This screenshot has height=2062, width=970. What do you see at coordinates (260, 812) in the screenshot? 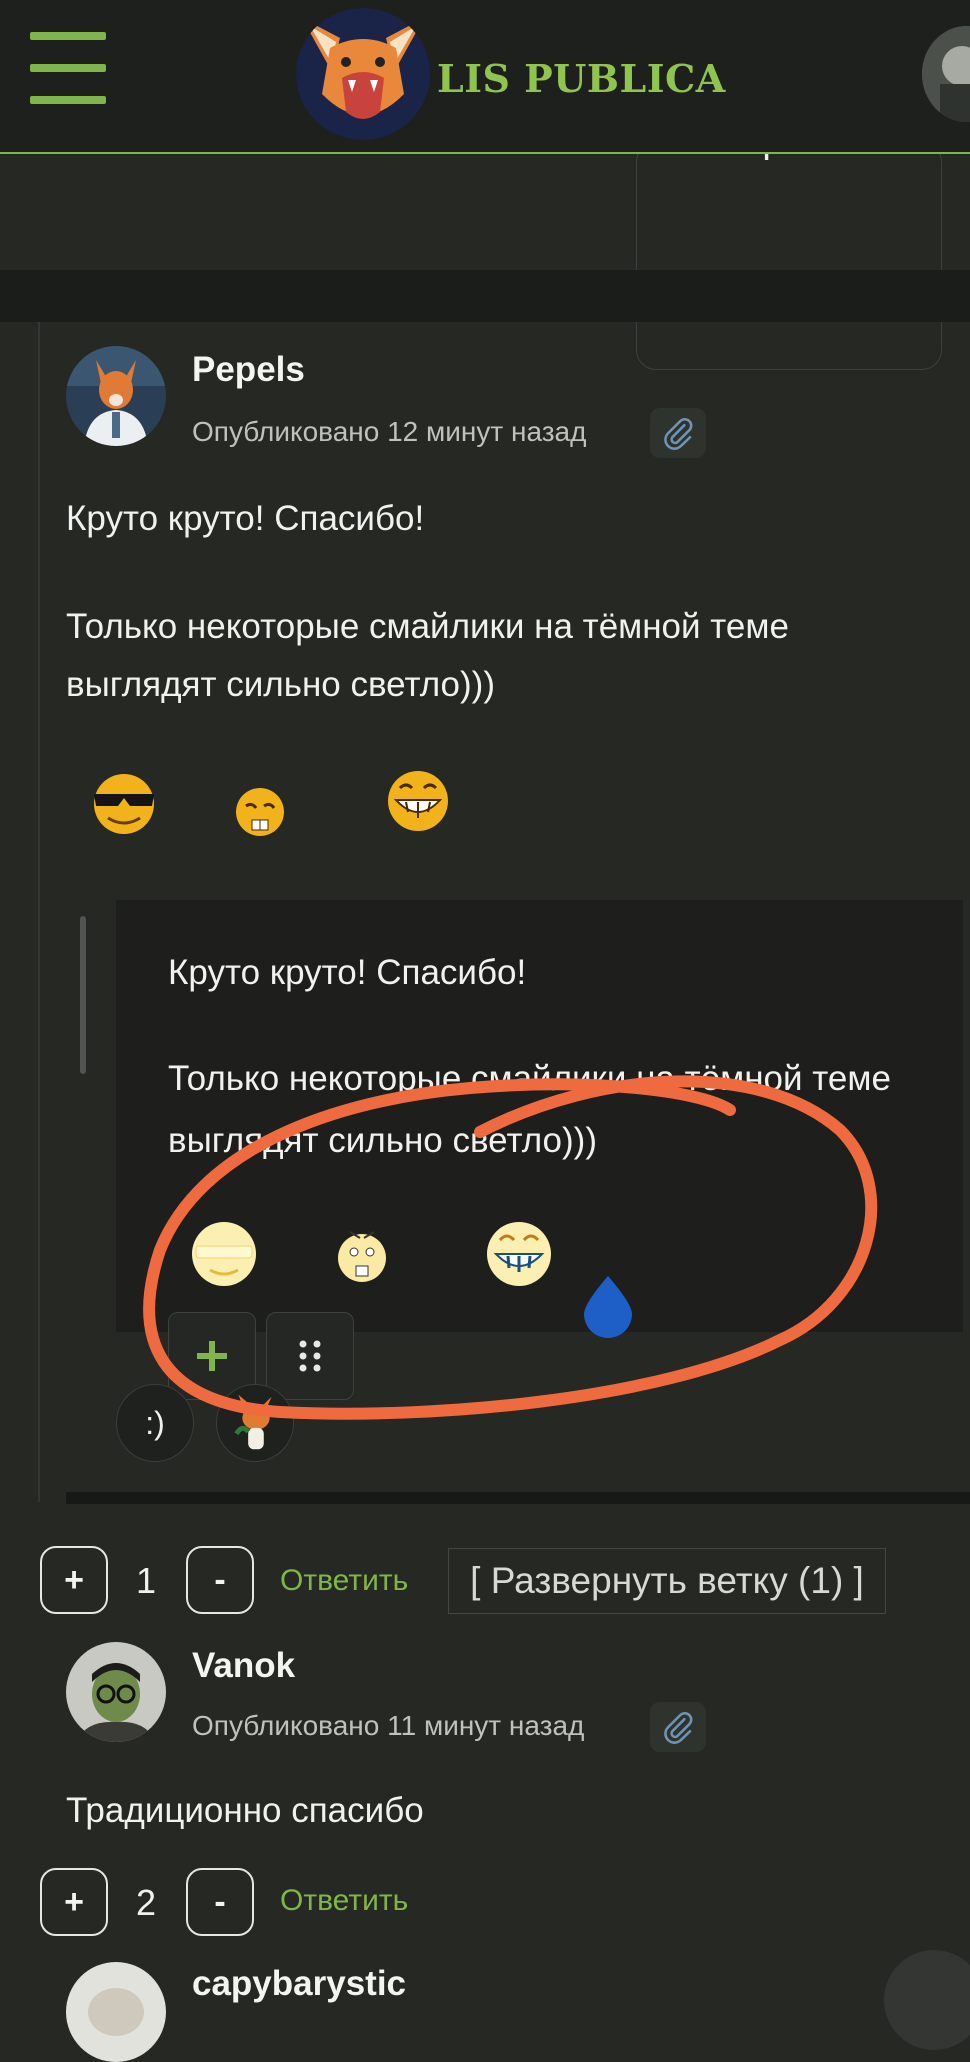
I see `silly-smiley-icon` at bounding box center [260, 812].